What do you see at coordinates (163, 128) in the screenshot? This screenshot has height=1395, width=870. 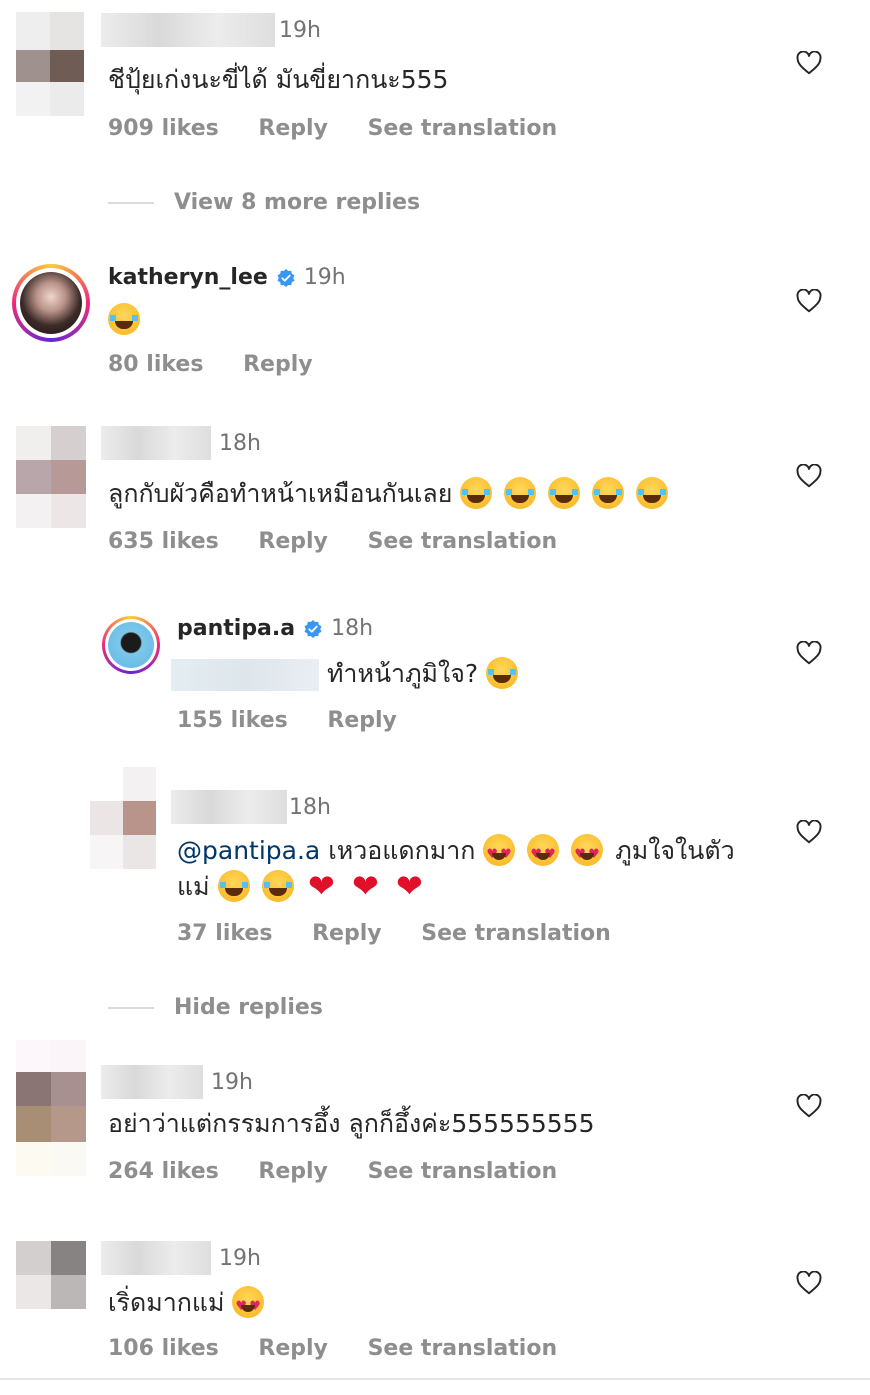 I see `likes-count: 909 likes` at bounding box center [163, 128].